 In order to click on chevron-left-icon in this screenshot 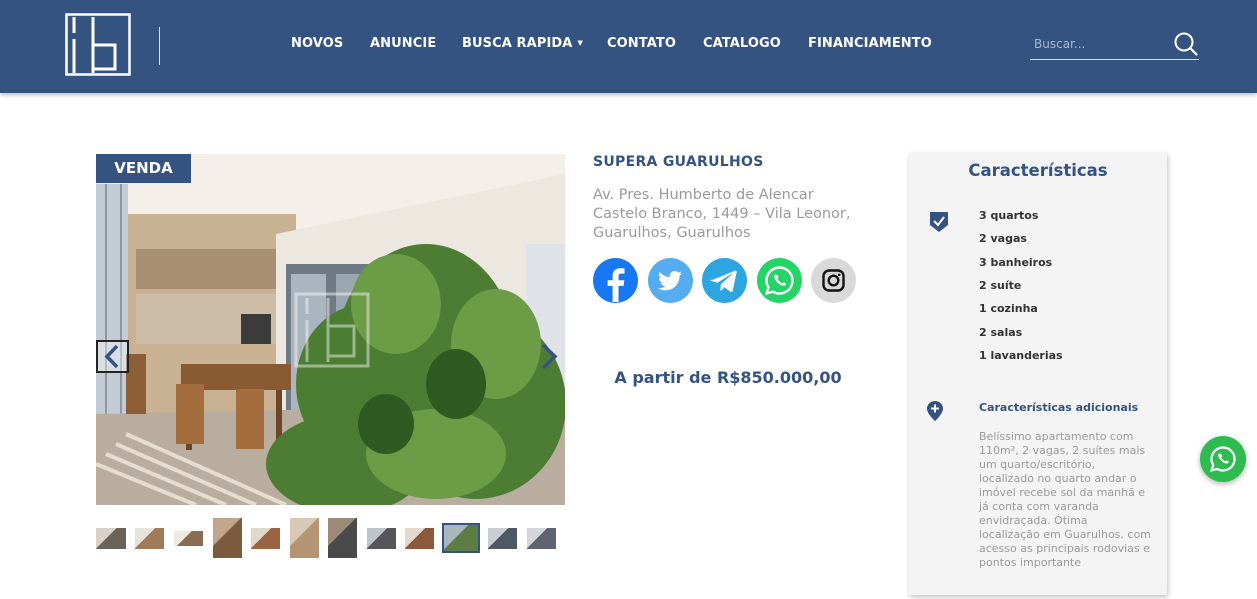, I will do `click(111, 356)`.